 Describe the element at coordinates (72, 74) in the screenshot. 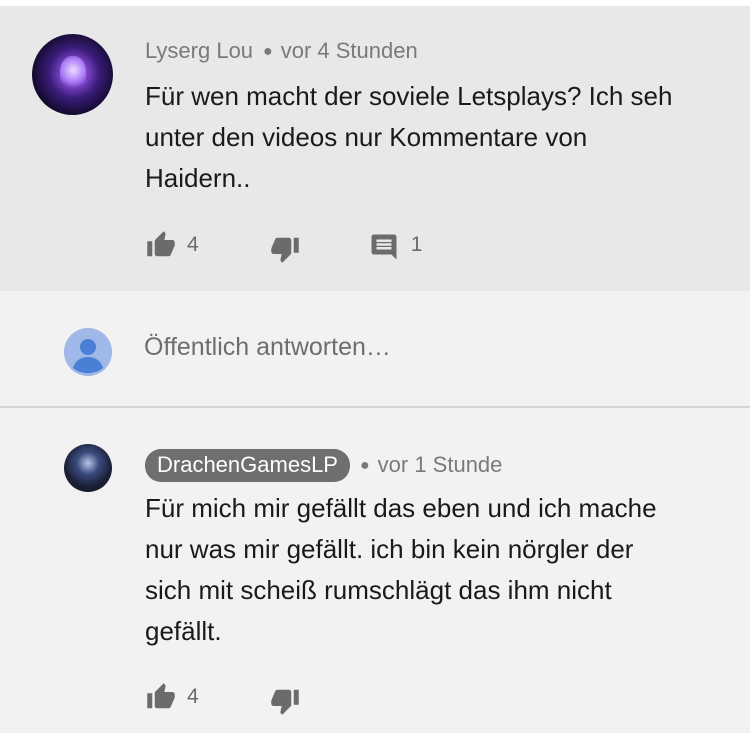

I see `author-avatar` at that location.